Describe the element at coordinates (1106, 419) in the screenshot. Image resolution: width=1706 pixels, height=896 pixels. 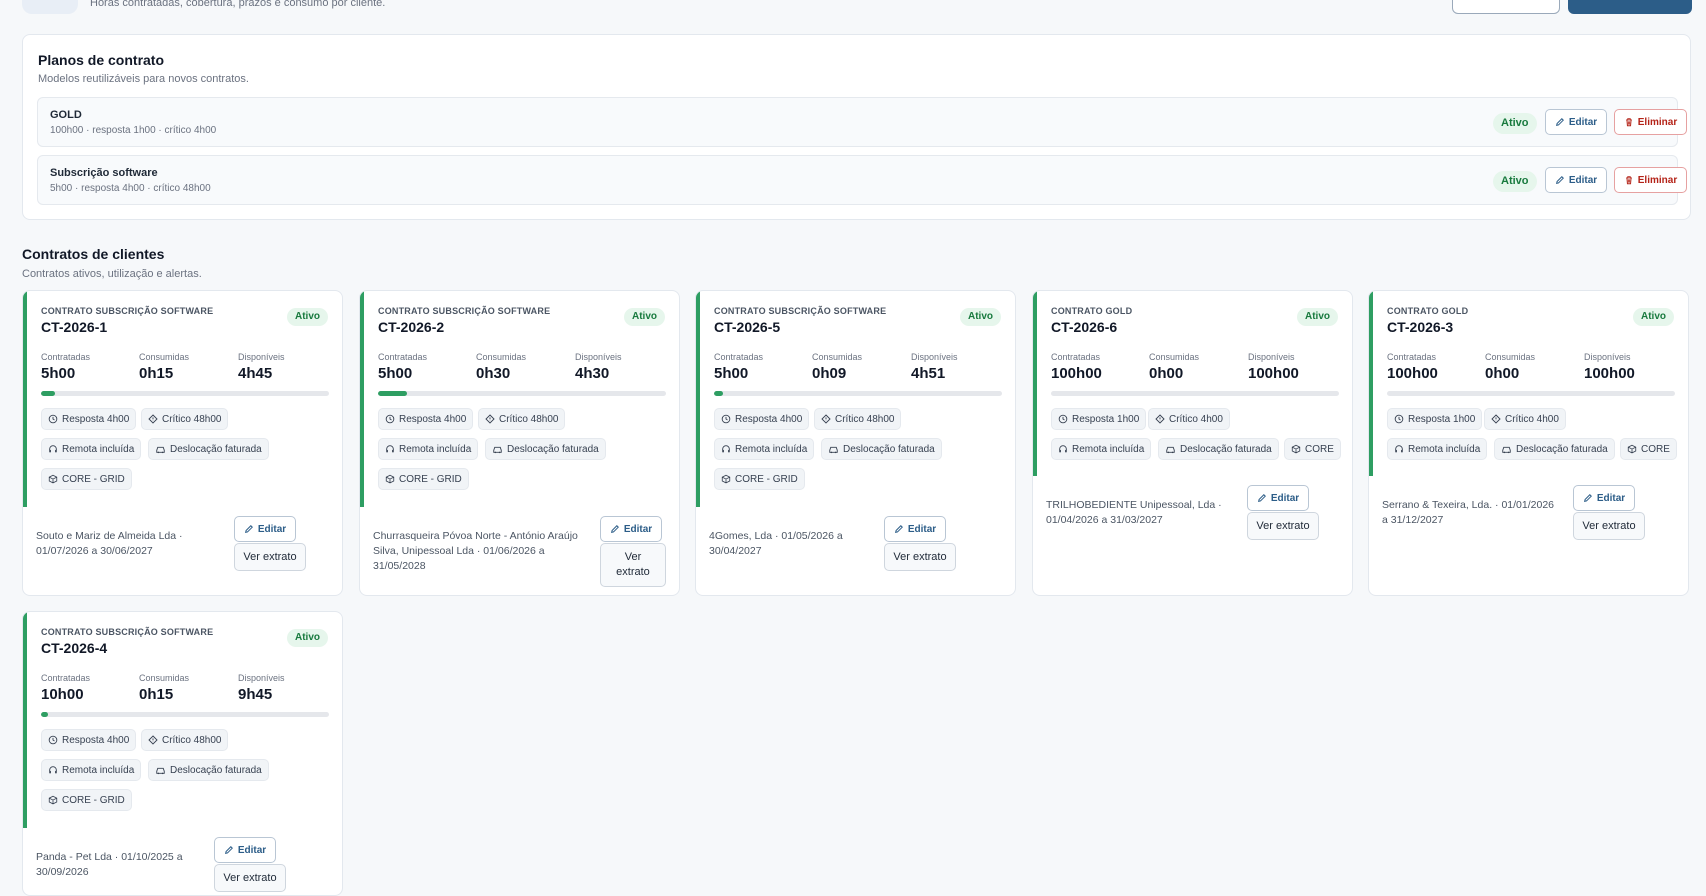
I see `chip-label: Resposta 1h00` at that location.